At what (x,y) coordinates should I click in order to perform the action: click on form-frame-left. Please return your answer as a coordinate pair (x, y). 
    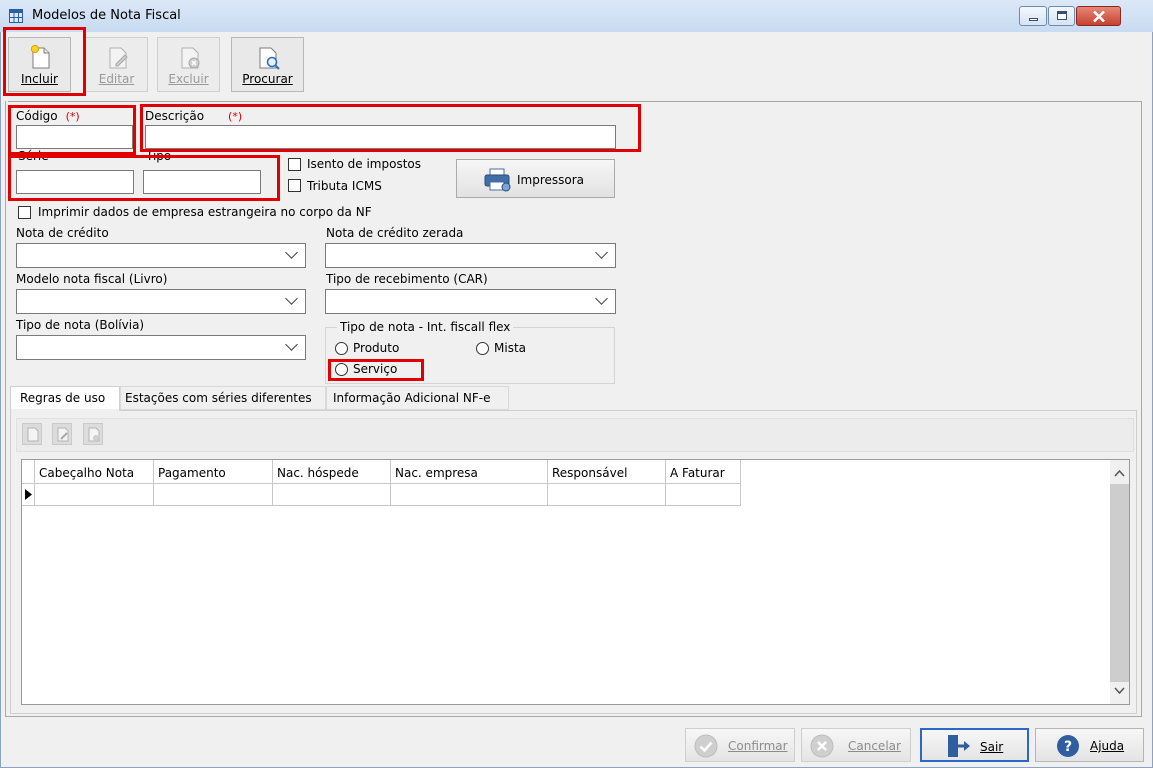
    Looking at the image, I should click on (5, 408).